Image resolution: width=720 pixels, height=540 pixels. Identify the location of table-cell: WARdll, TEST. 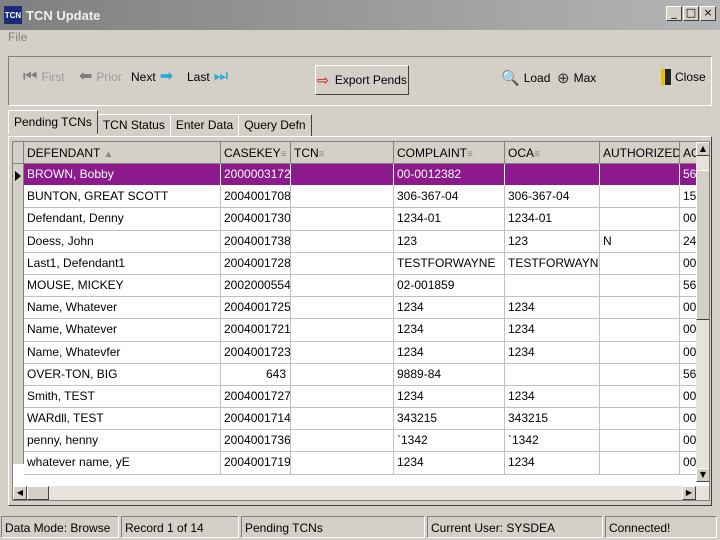
(122, 419).